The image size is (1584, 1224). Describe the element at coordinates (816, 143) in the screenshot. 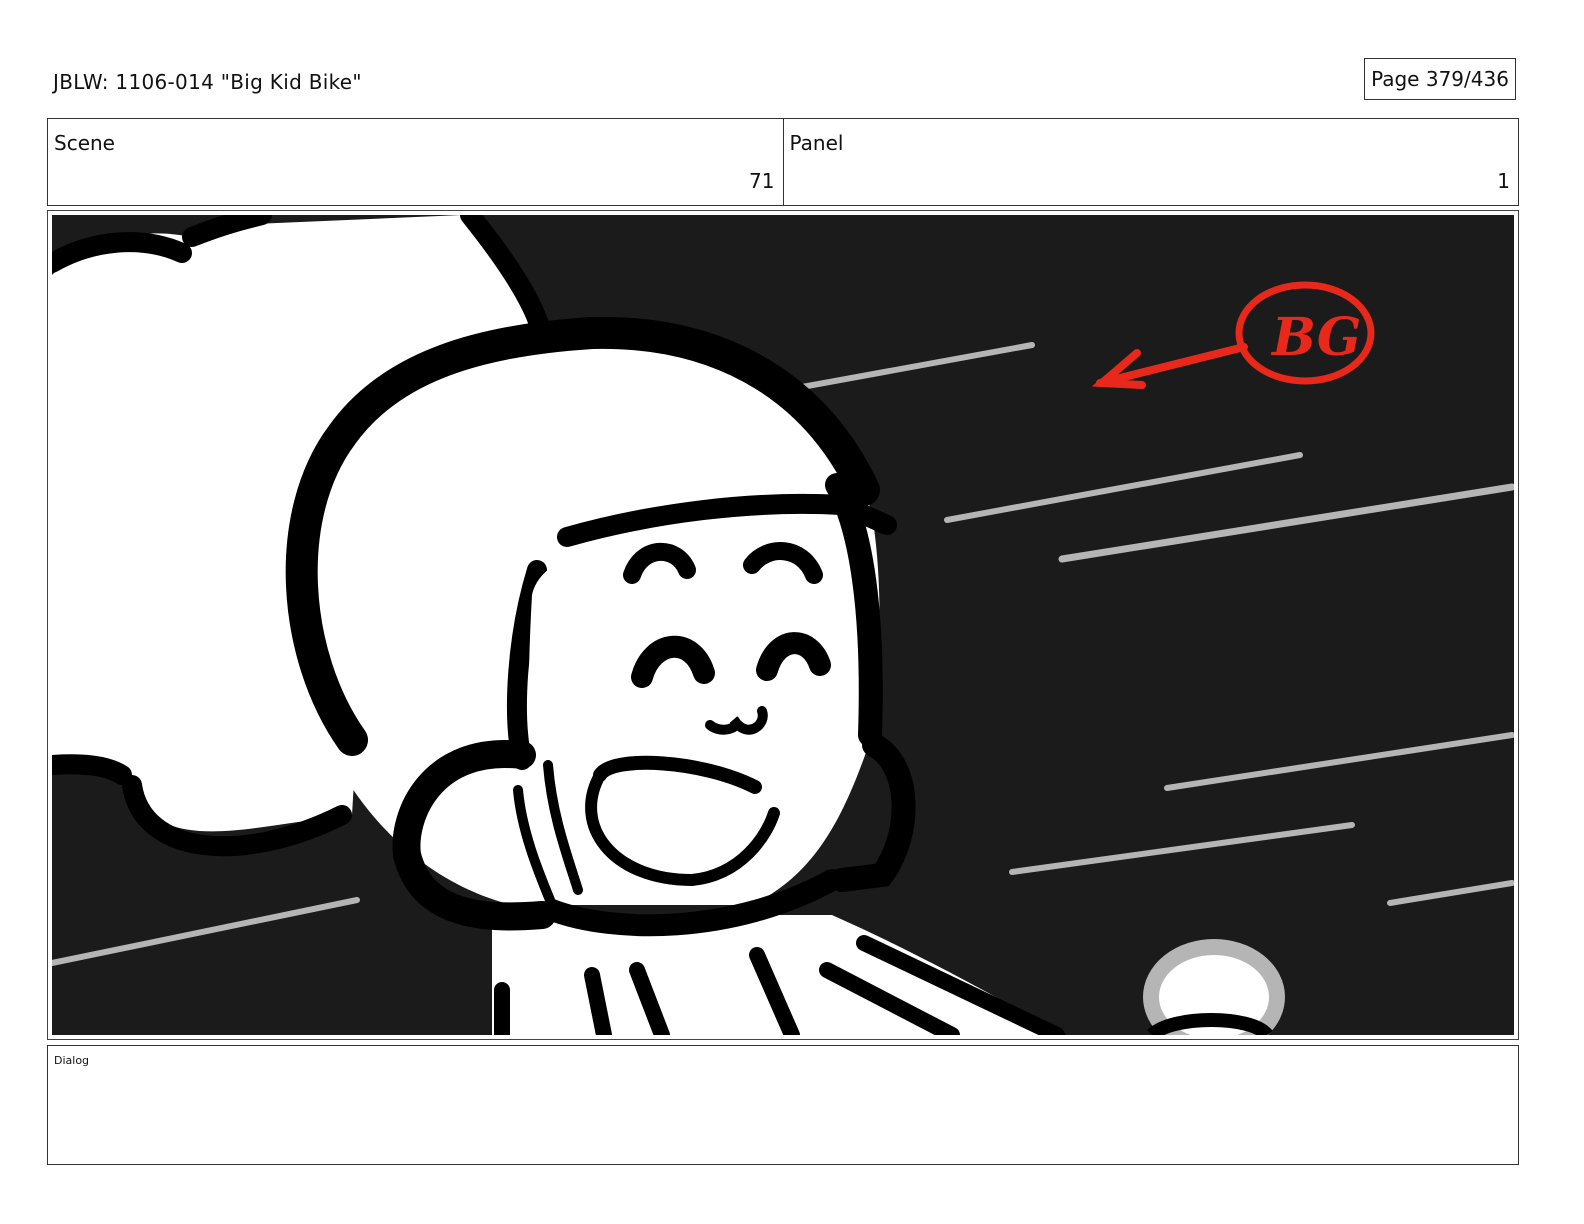

I see `panel-label: Panel` at that location.